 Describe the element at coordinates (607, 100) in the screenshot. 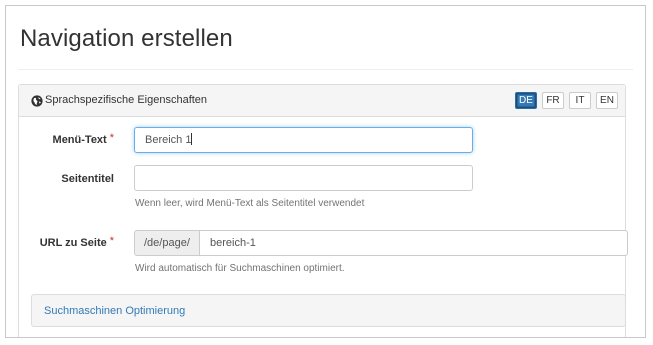

I see `lang-button-en: EN` at that location.